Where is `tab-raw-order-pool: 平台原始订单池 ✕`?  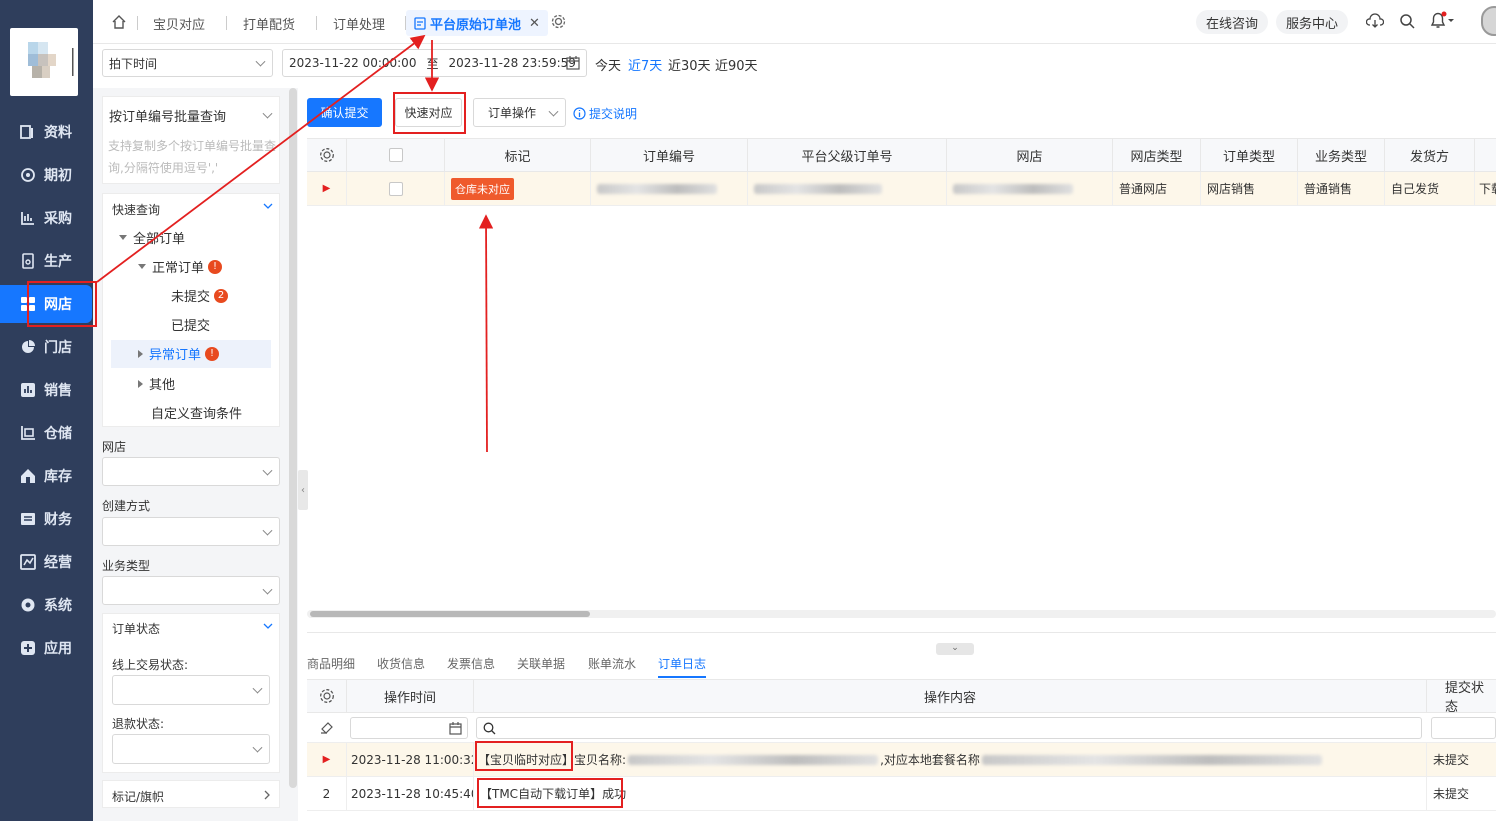 tab-raw-order-pool: 平台原始订单池 ✕ is located at coordinates (477, 23).